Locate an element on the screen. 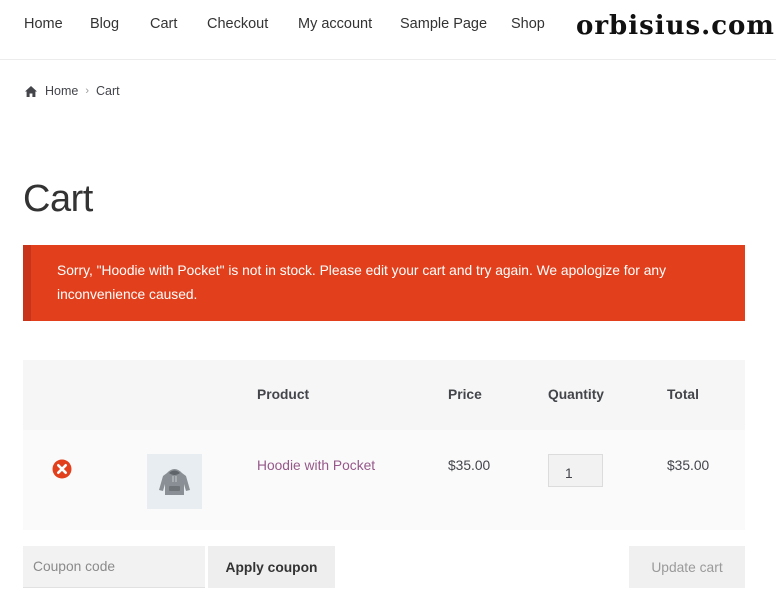 This screenshot has height=600, width=776. header-price: Price is located at coordinates (465, 394).